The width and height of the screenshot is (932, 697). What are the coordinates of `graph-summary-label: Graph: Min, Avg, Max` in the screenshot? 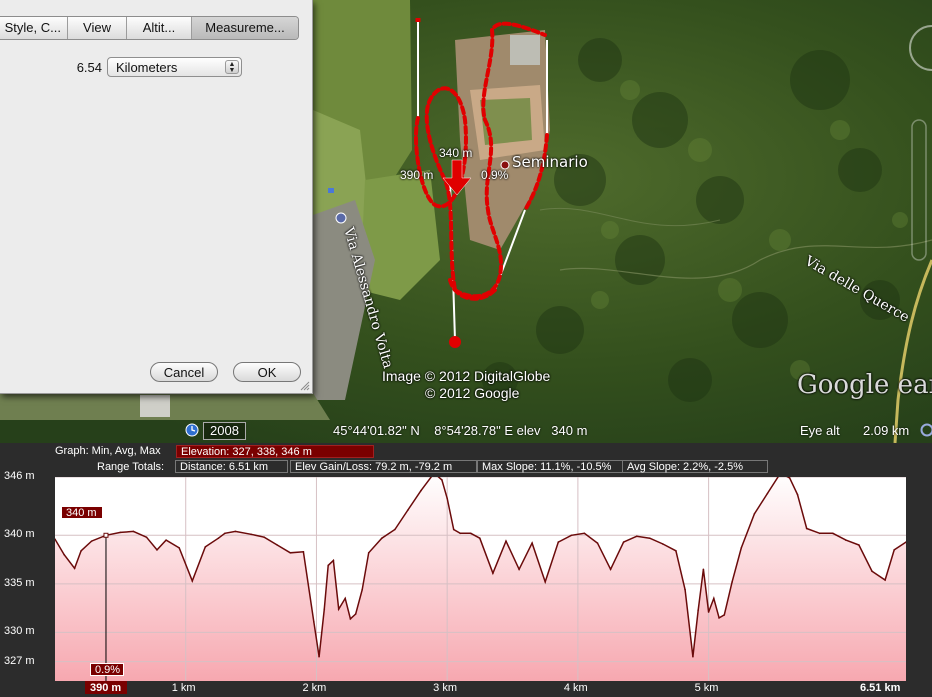 It's located at (108, 451).